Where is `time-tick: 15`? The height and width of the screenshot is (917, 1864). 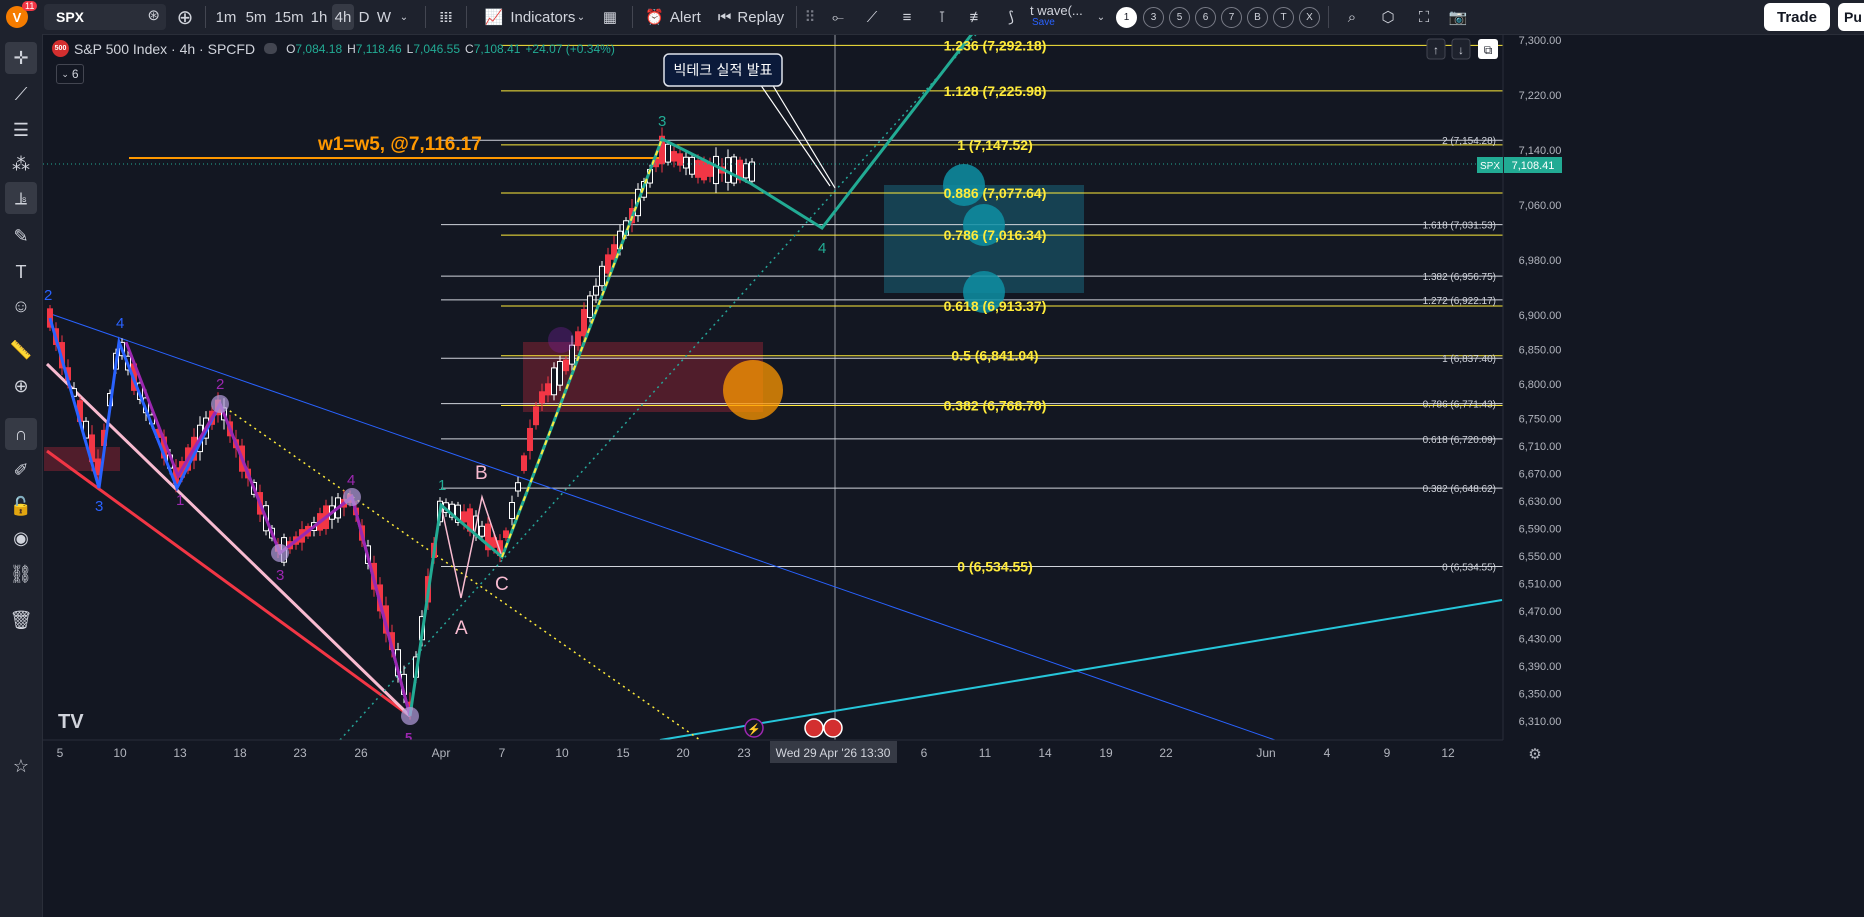 time-tick: 15 is located at coordinates (623, 753).